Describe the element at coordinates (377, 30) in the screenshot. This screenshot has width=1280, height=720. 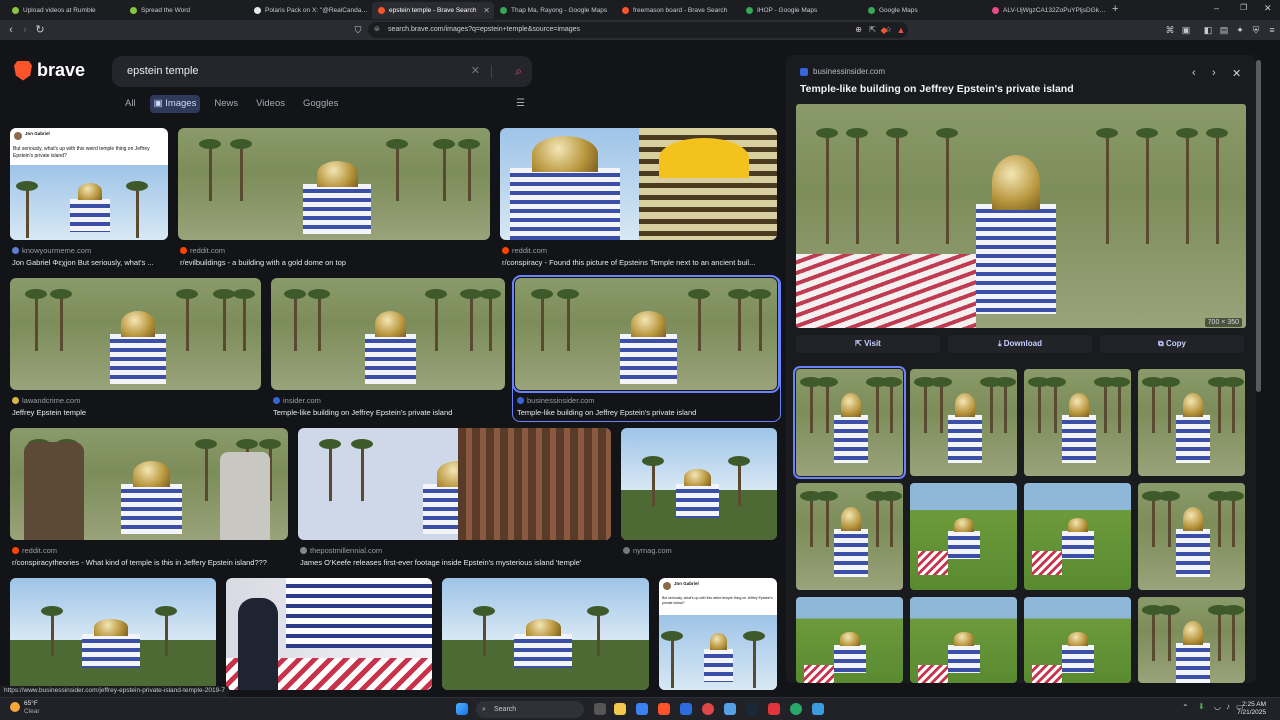
I see `site-info-icon: ⊜` at that location.